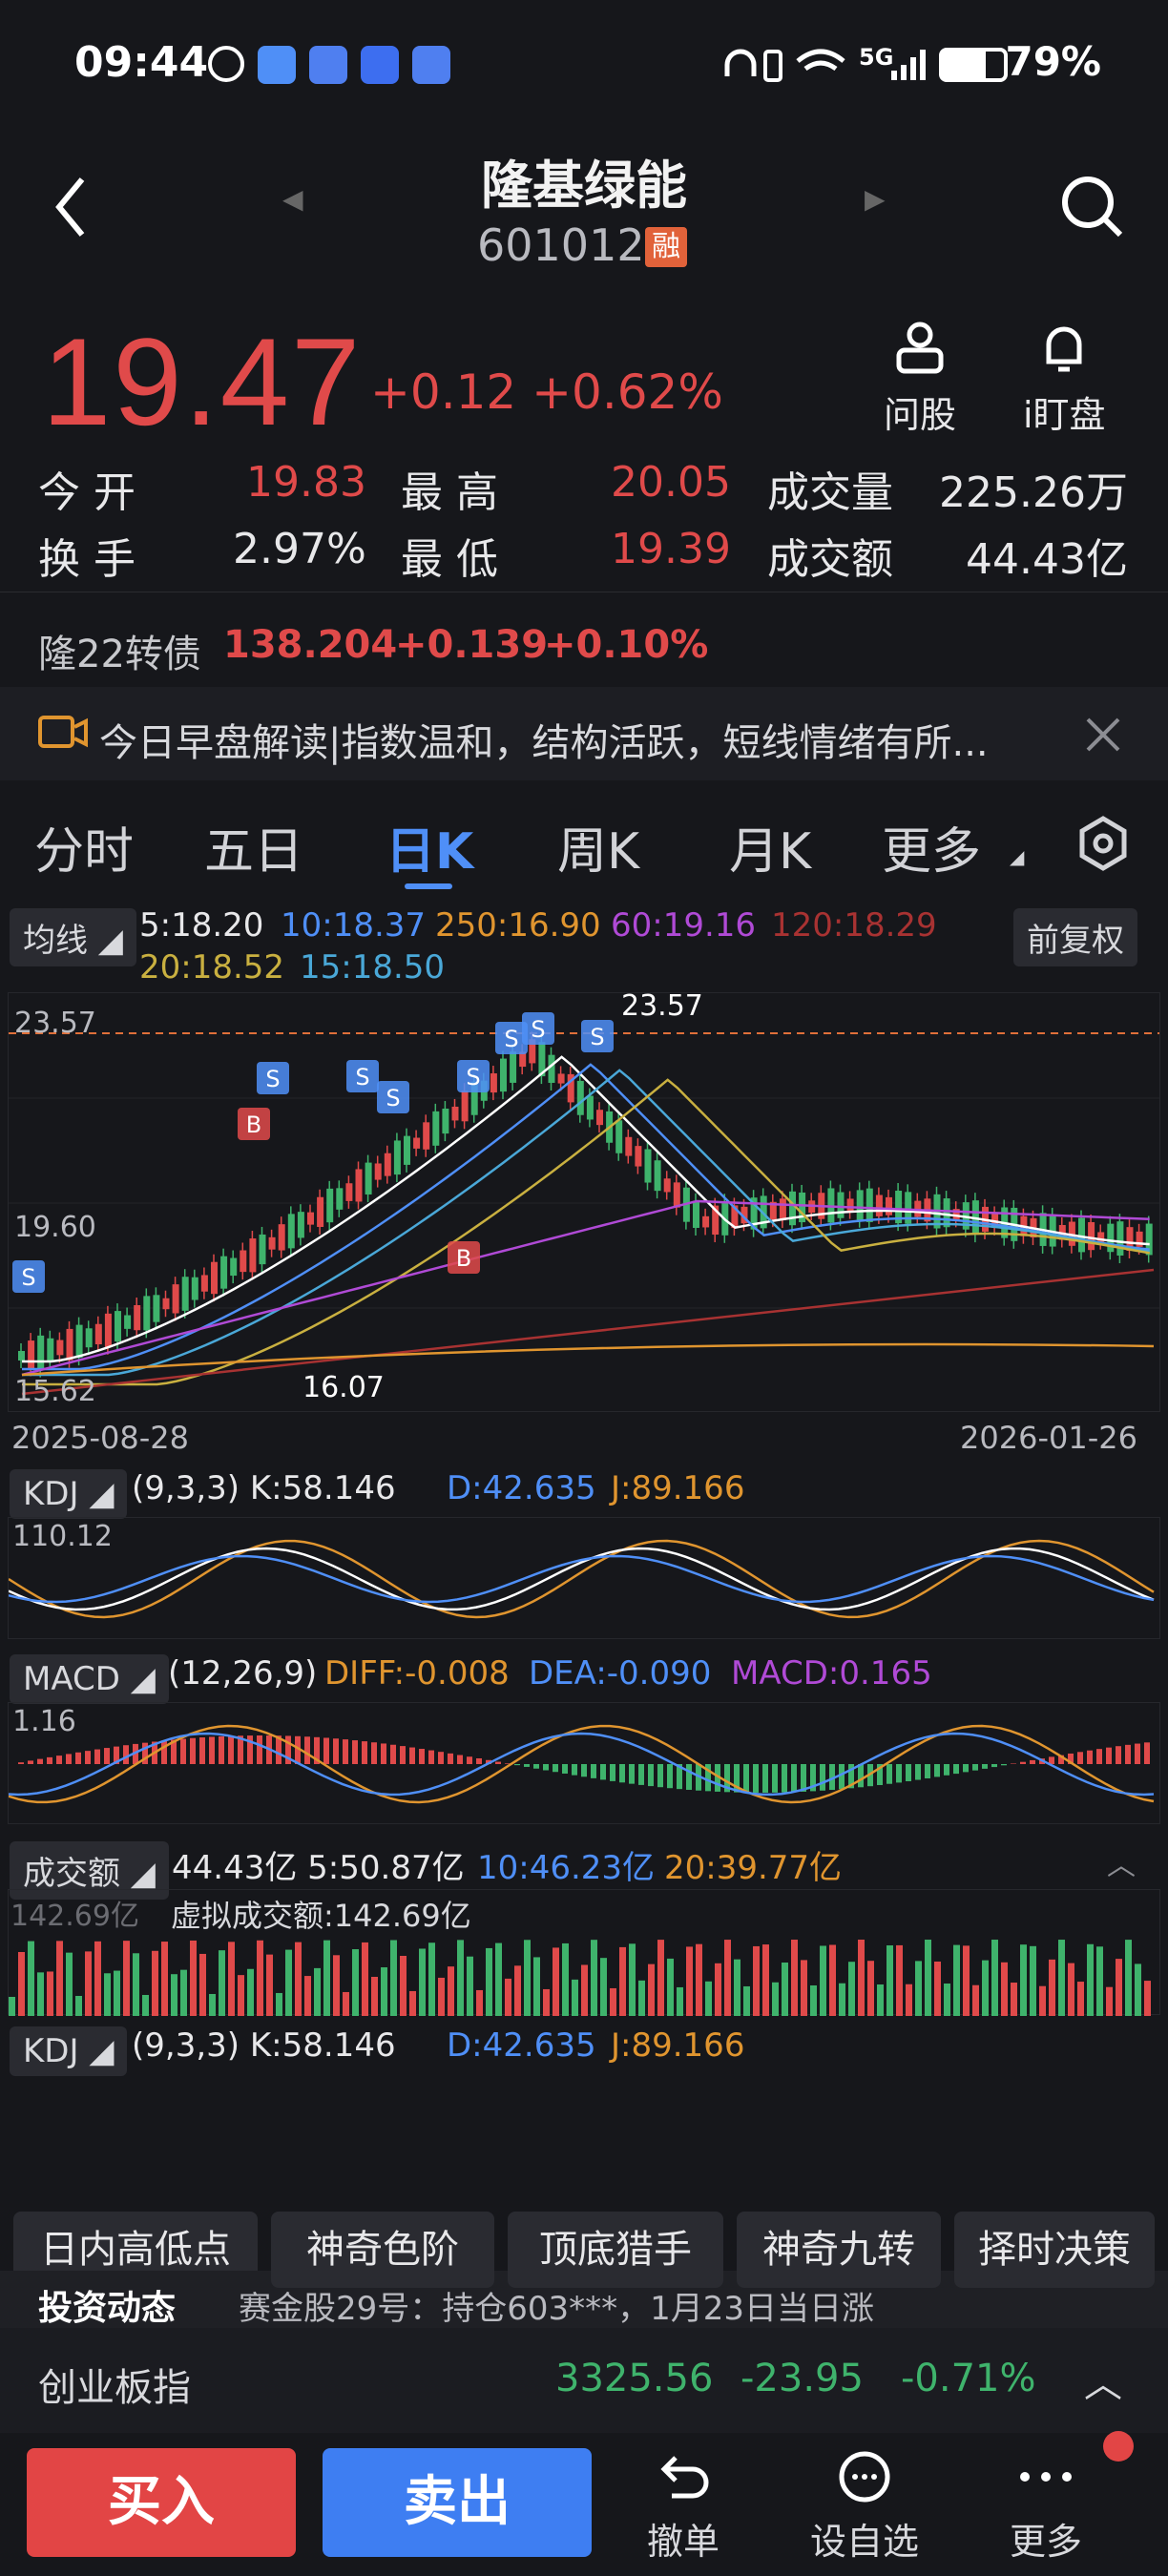 Image resolution: width=1168 pixels, height=2576 pixels. What do you see at coordinates (89, 1679) in the screenshot?
I see `macd-chip: MACD ◢` at bounding box center [89, 1679].